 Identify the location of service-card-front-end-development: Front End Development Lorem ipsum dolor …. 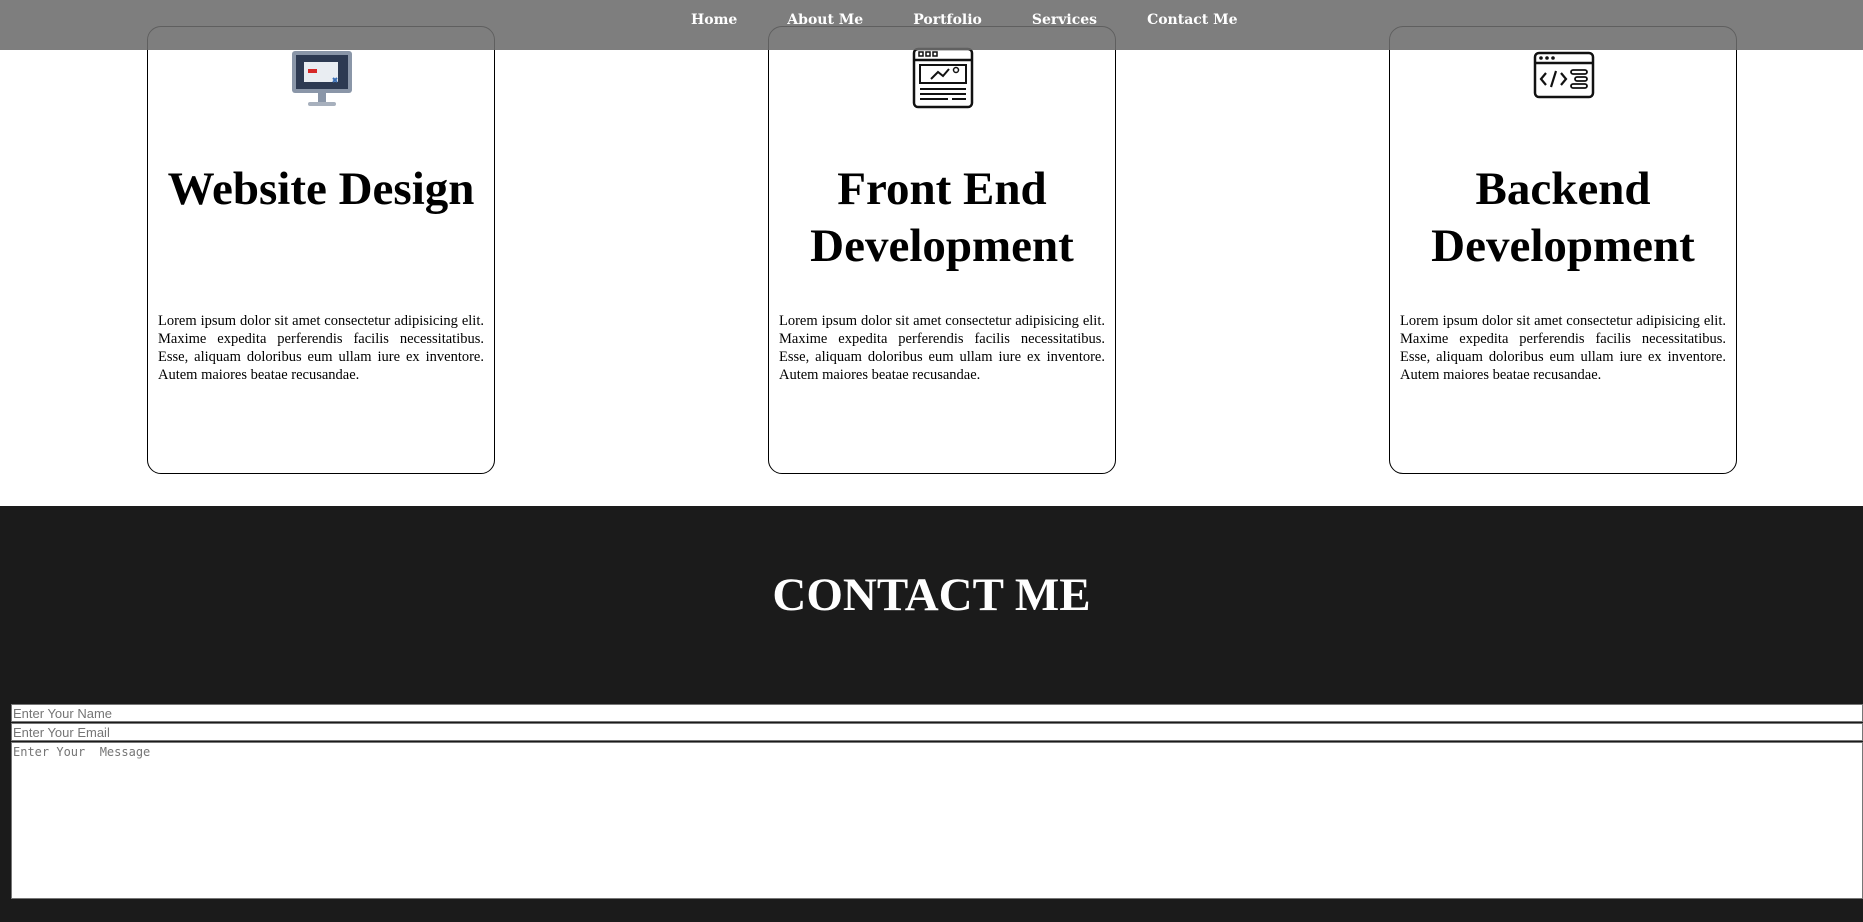
(942, 250).